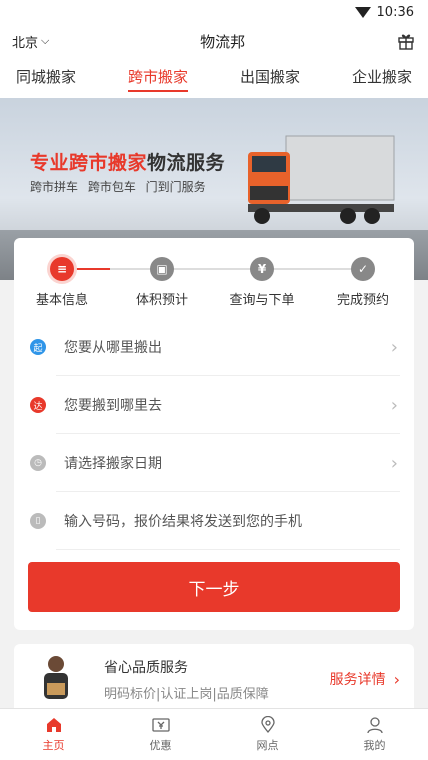 This screenshot has height=760, width=428. Describe the element at coordinates (113, 464) in the screenshot. I see `move-date-placeholder: 请选择搬家日期` at that location.